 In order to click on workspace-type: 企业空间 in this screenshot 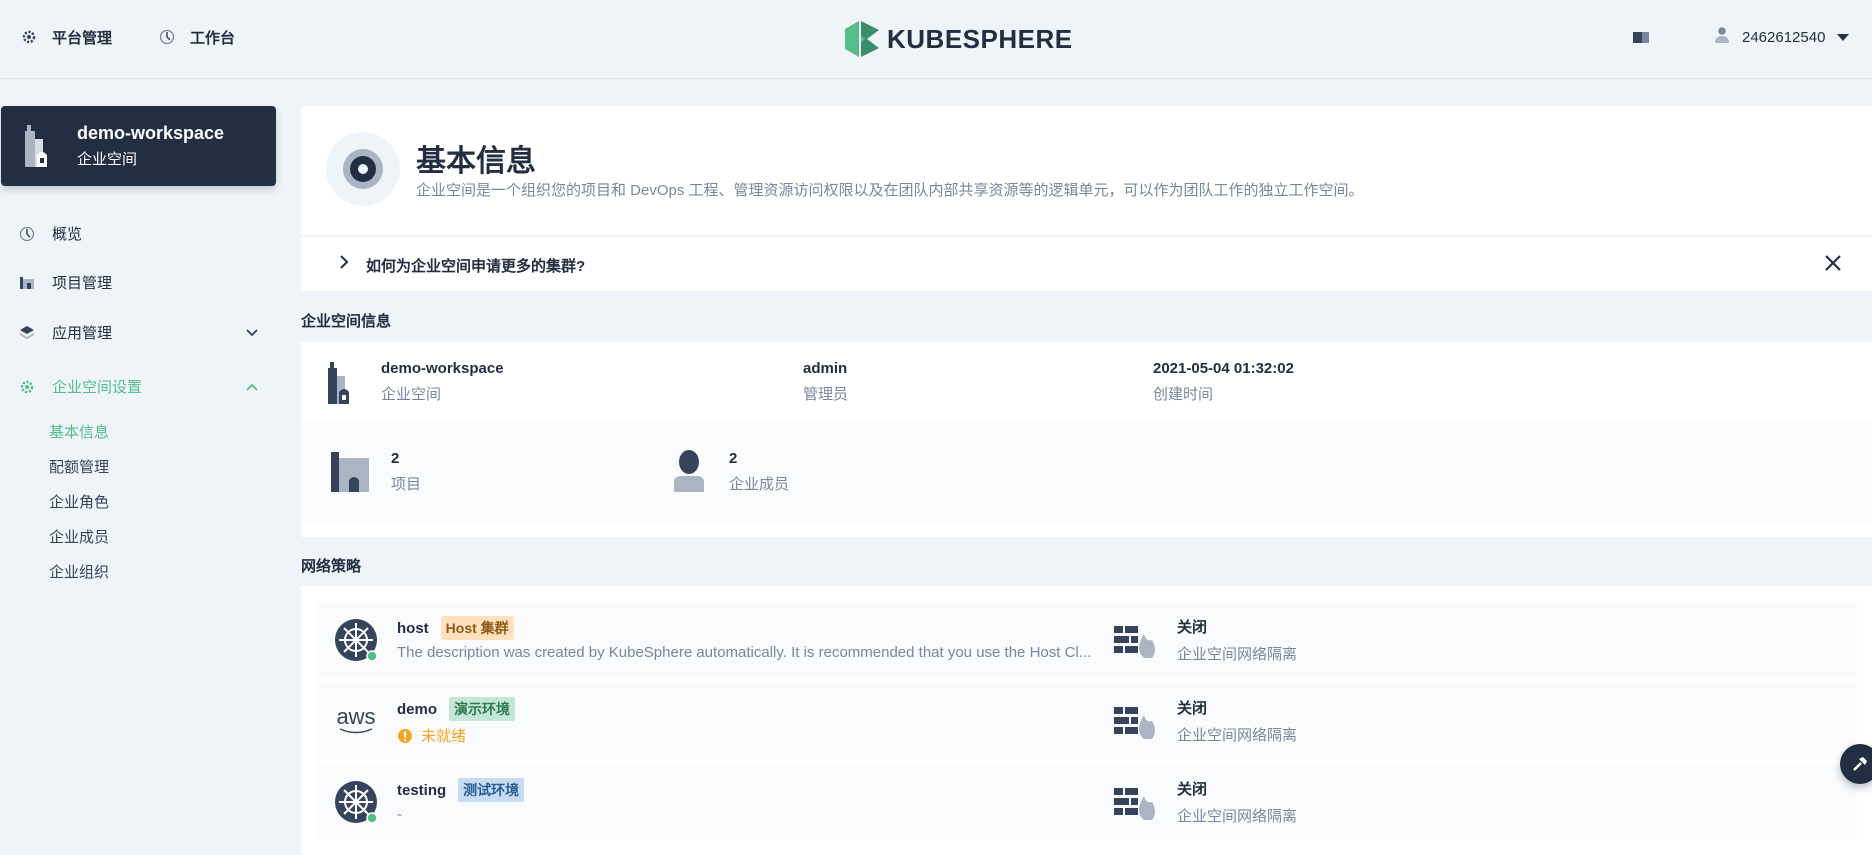, I will do `click(107, 159)`.